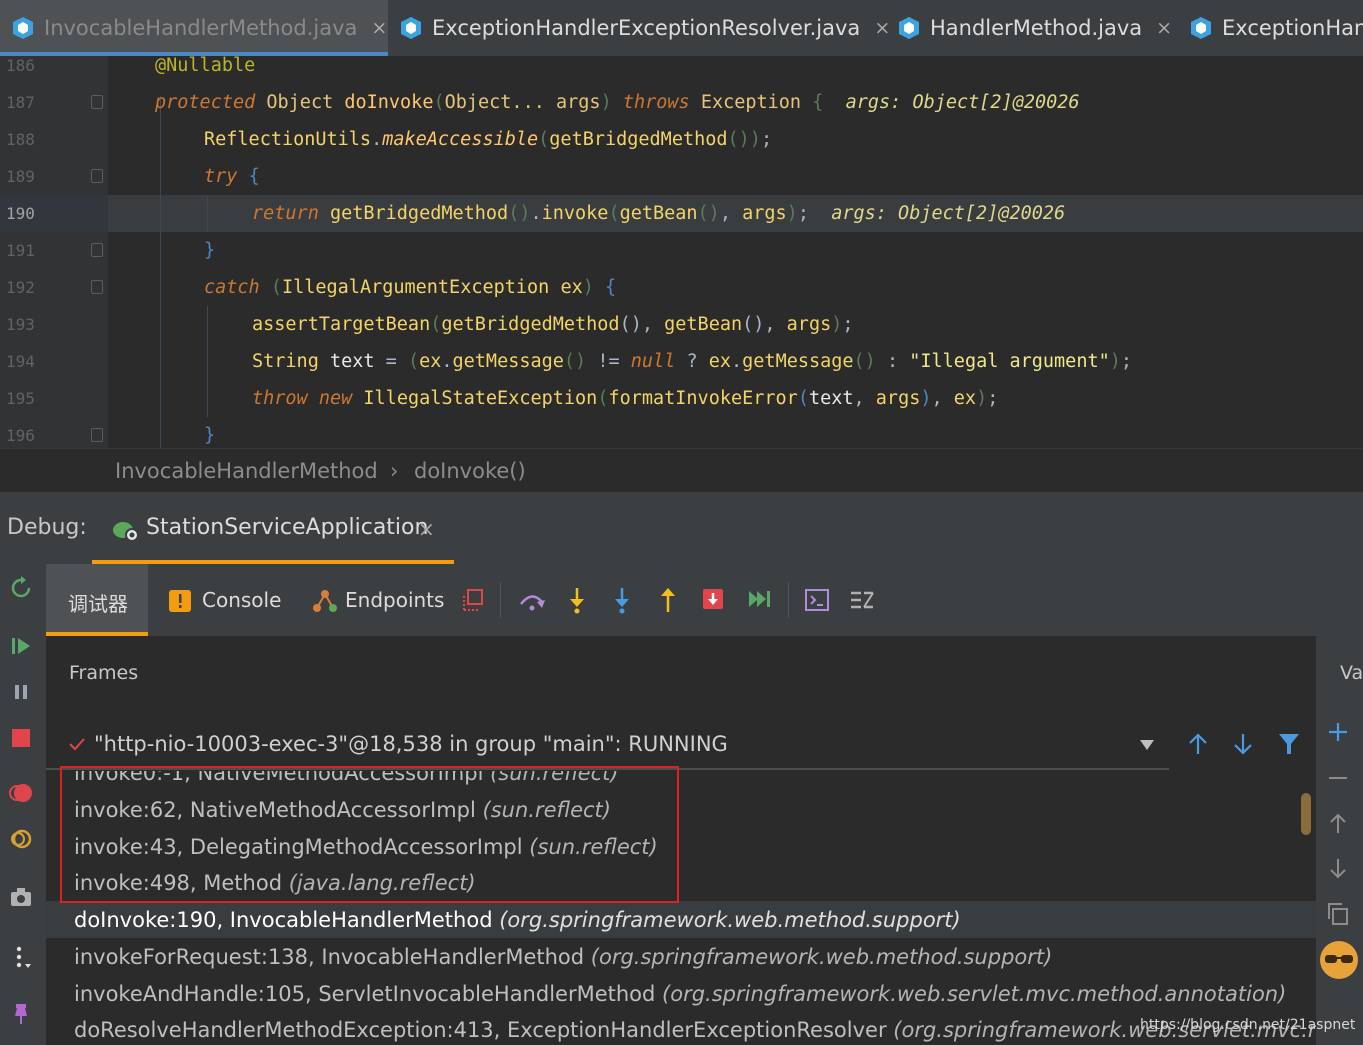 The width and height of the screenshot is (1363, 1045). I want to click on code-text: @Nullable, so click(205, 66).